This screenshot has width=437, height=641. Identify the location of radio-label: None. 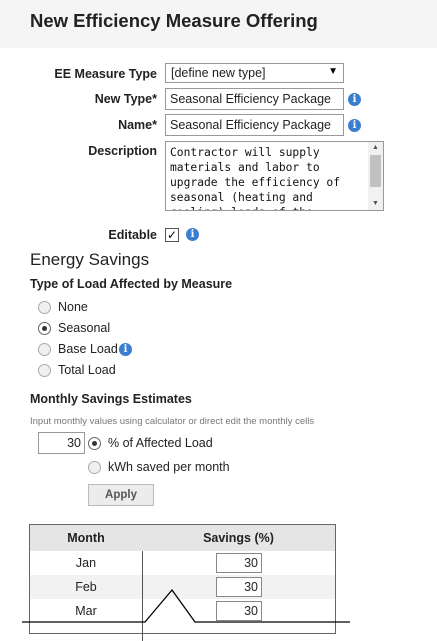
(73, 307).